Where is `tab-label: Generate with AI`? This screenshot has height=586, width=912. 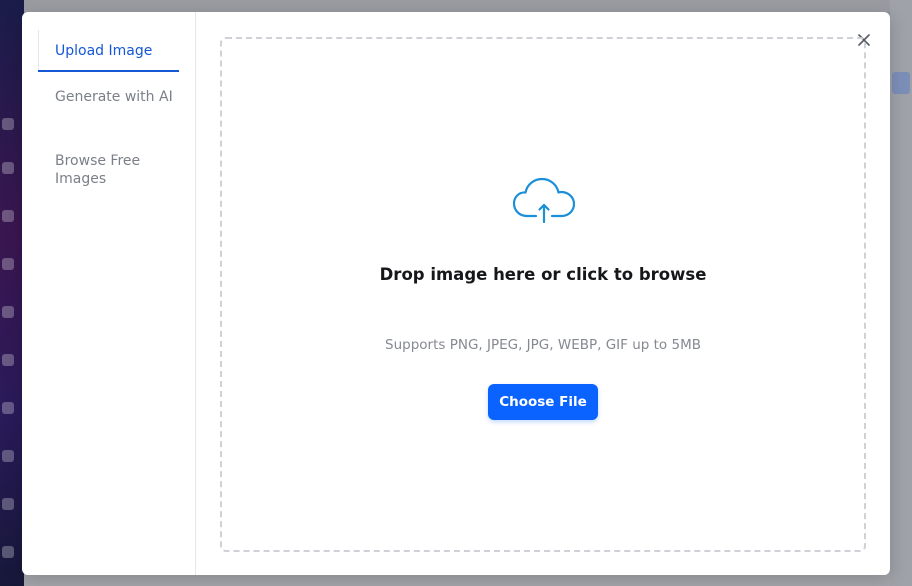
tab-label: Generate with AI is located at coordinates (114, 97).